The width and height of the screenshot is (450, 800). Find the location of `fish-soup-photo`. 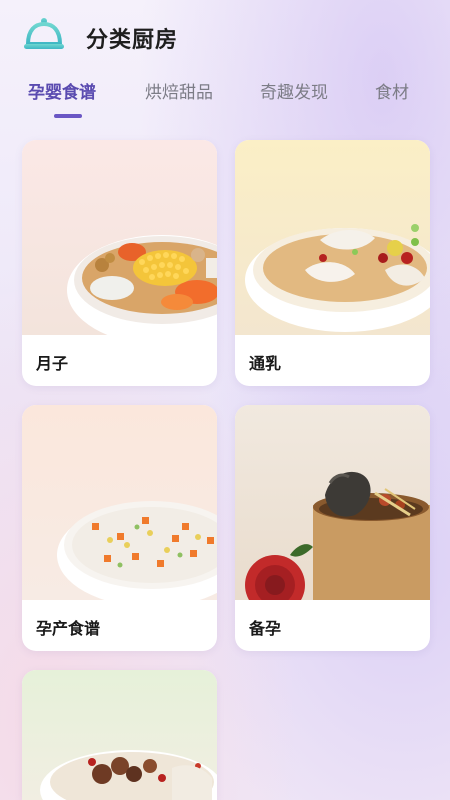

fish-soup-photo is located at coordinates (332, 237).